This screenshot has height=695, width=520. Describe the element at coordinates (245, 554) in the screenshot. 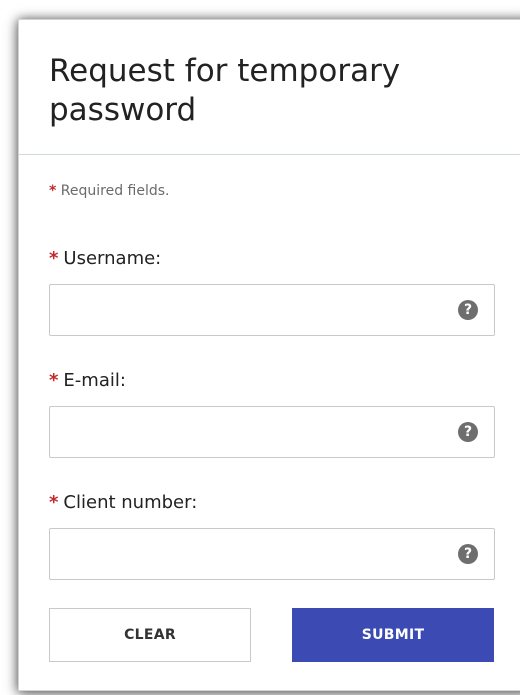

I see `client-number-input` at that location.